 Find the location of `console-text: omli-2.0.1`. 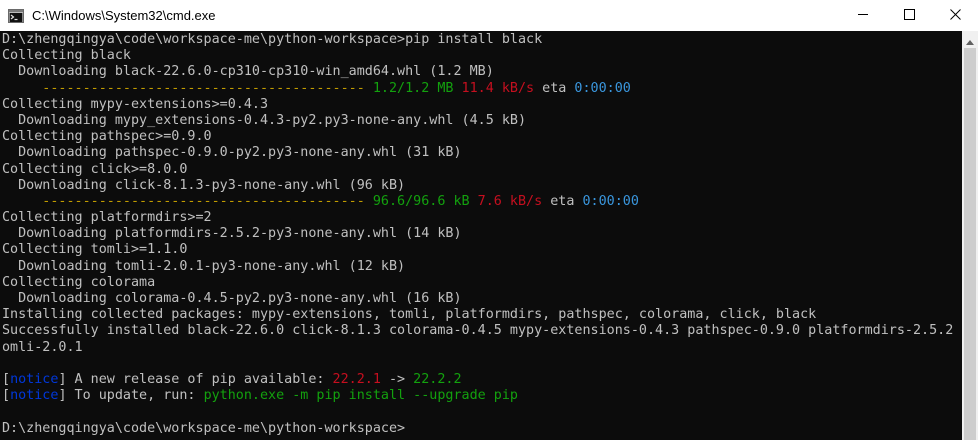

console-text: omli-2.0.1 is located at coordinates (42, 347).